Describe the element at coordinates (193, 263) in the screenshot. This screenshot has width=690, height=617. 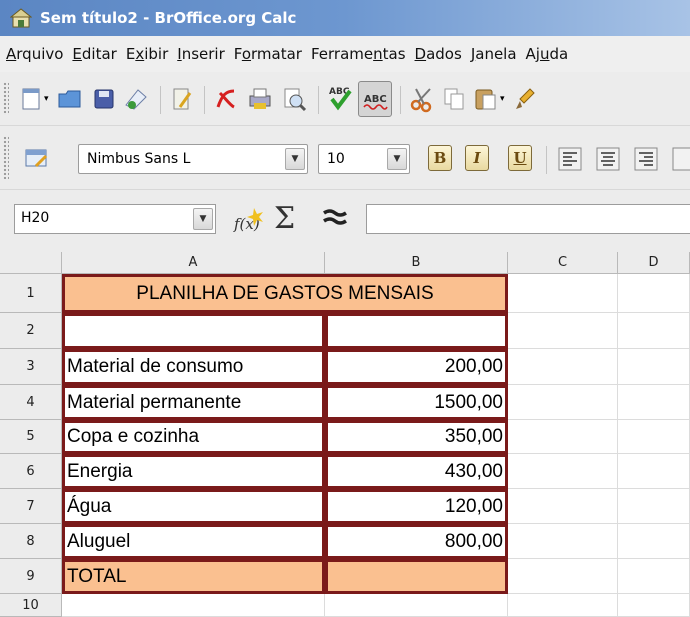
I see `column-header-a: A` at that location.